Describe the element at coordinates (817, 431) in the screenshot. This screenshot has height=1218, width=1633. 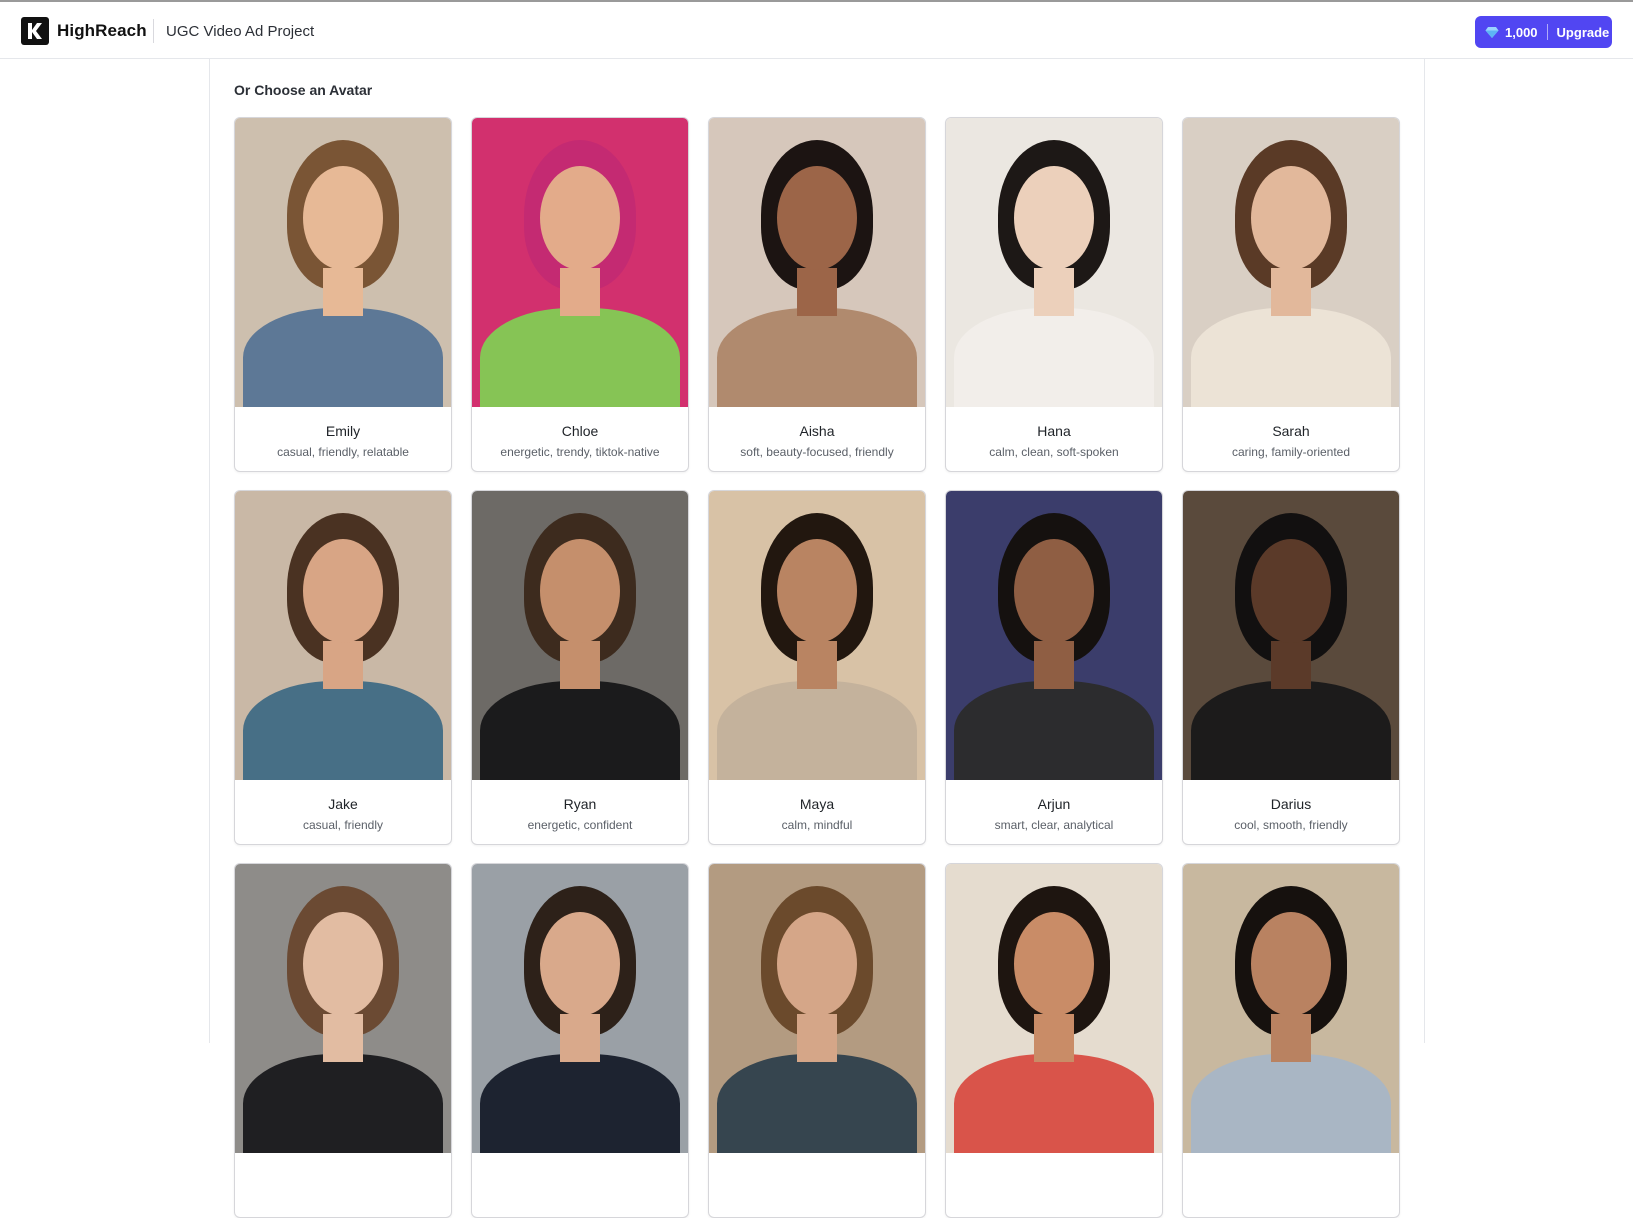
I see `avatar-name: Aisha` at that location.